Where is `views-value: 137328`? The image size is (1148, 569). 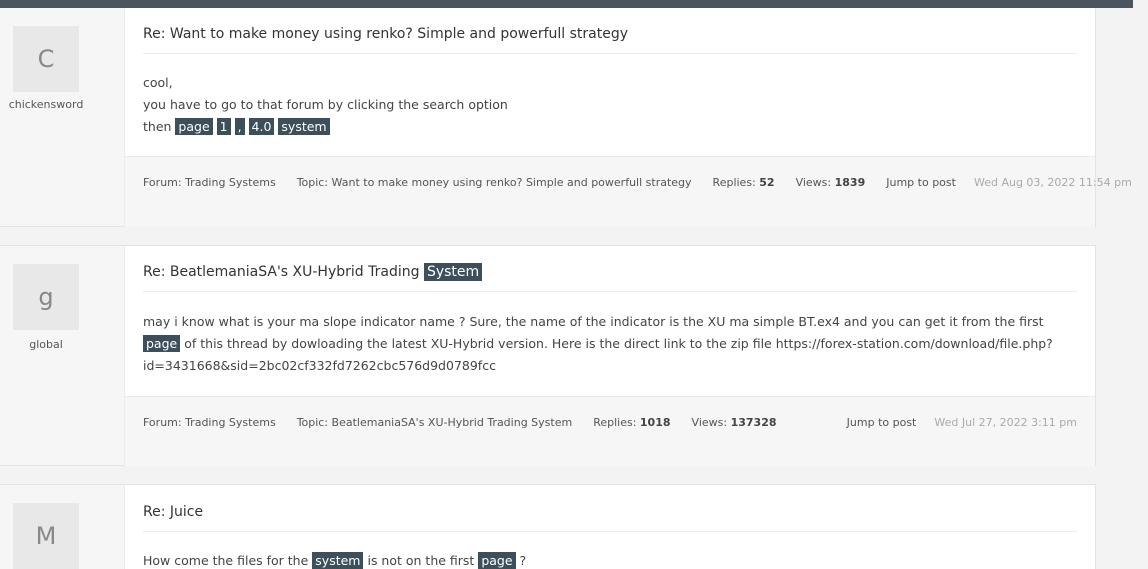
views-value: 137328 is located at coordinates (753, 422).